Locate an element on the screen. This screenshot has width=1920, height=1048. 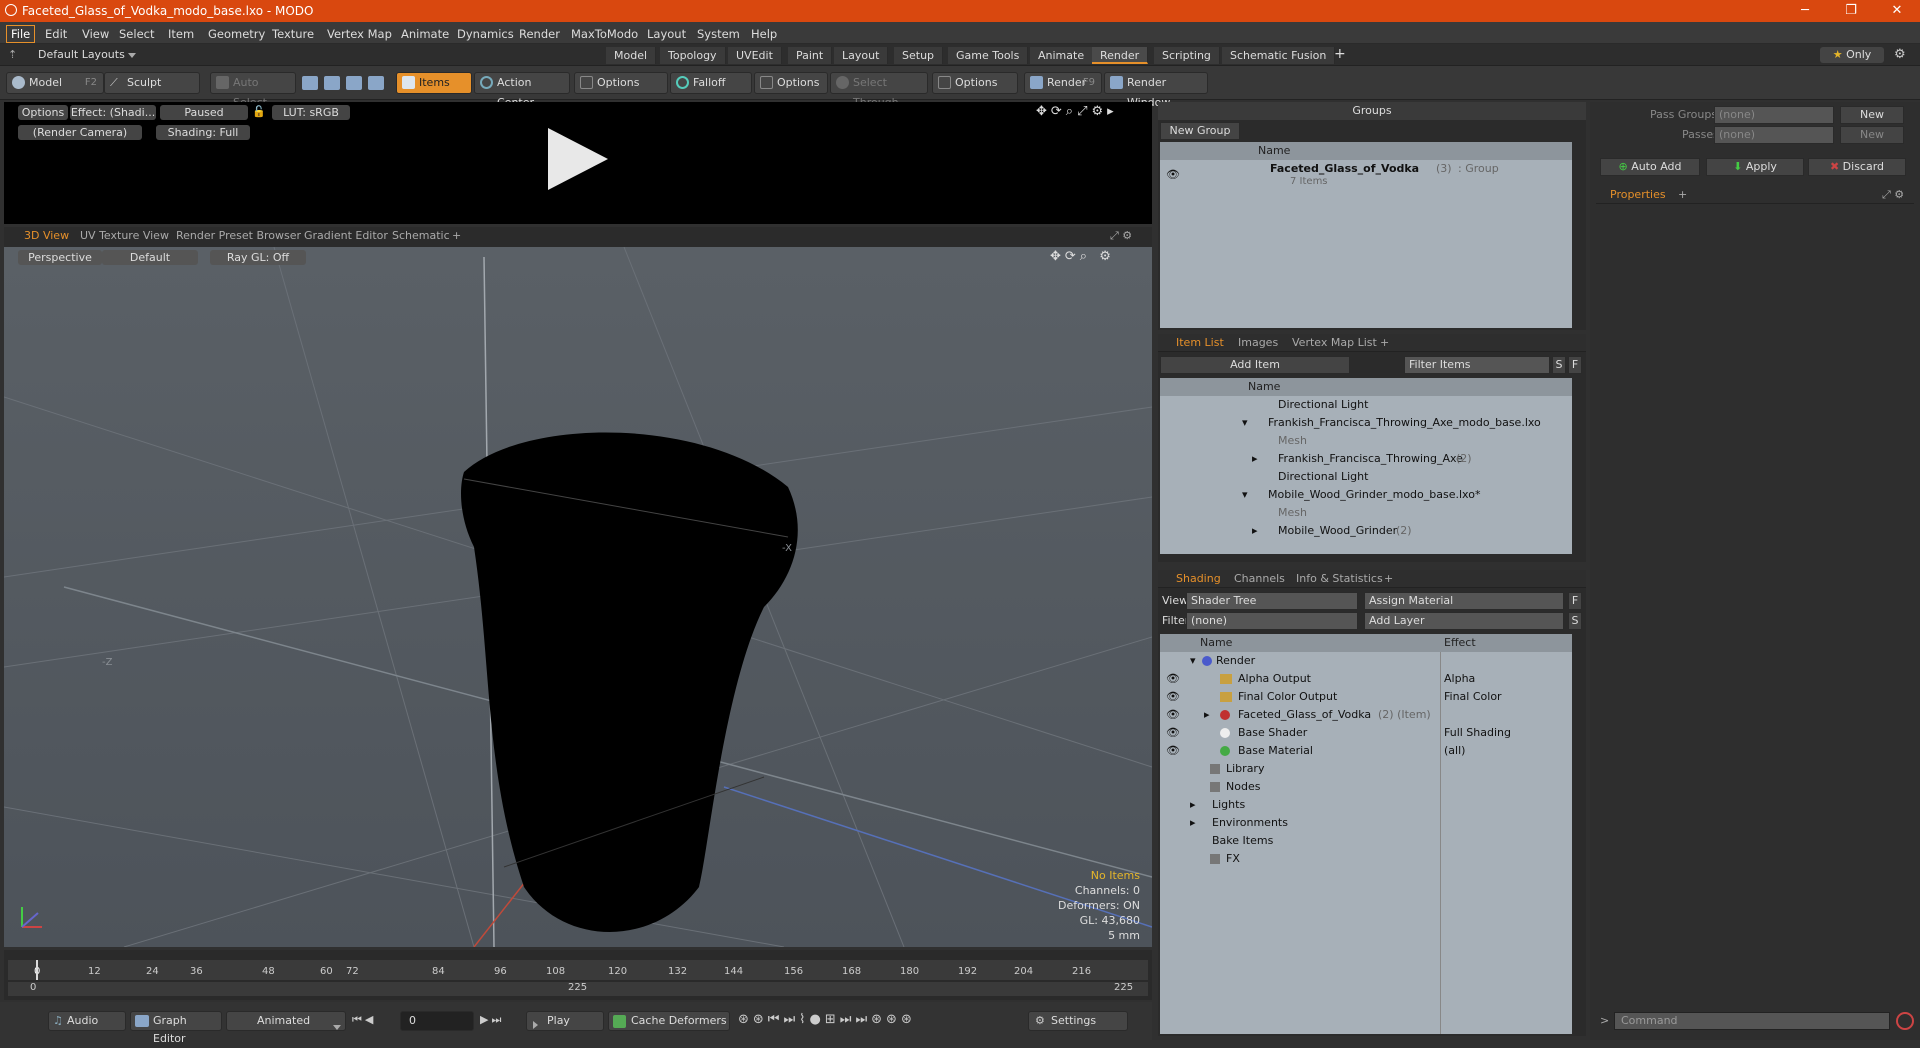
tab-model: Model is located at coordinates (631, 55).